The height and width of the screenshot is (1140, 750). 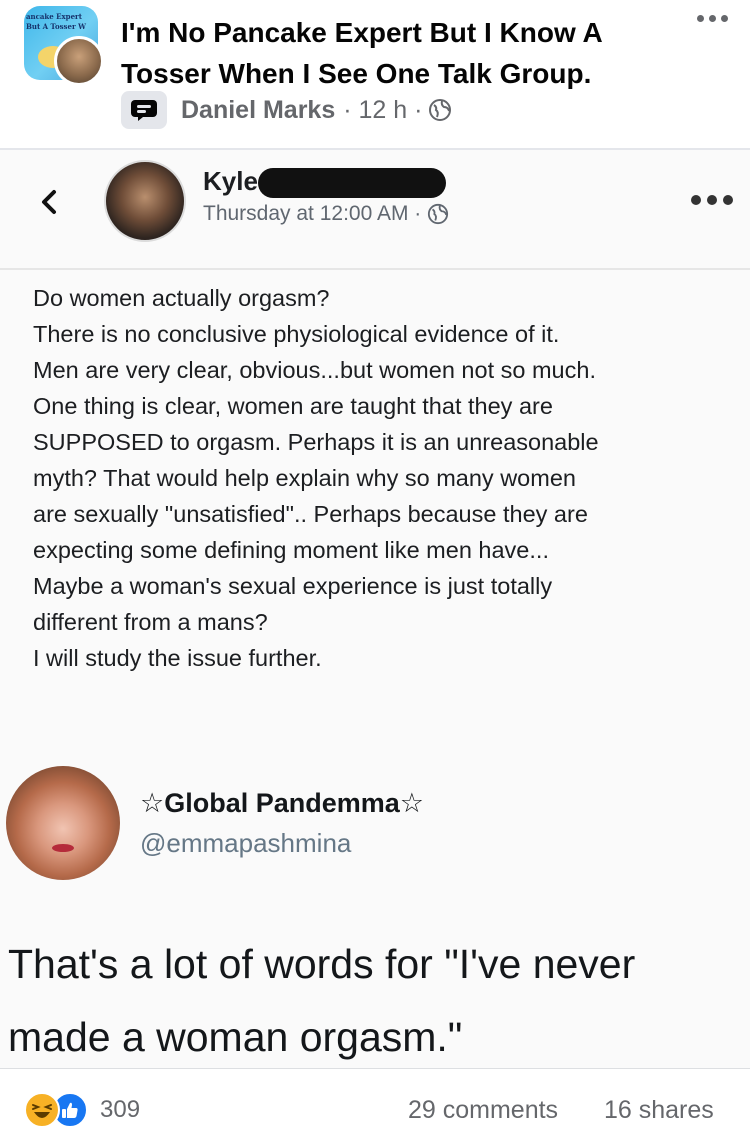 I want to click on kyle-post-line: different from a mans?, so click(x=150, y=622).